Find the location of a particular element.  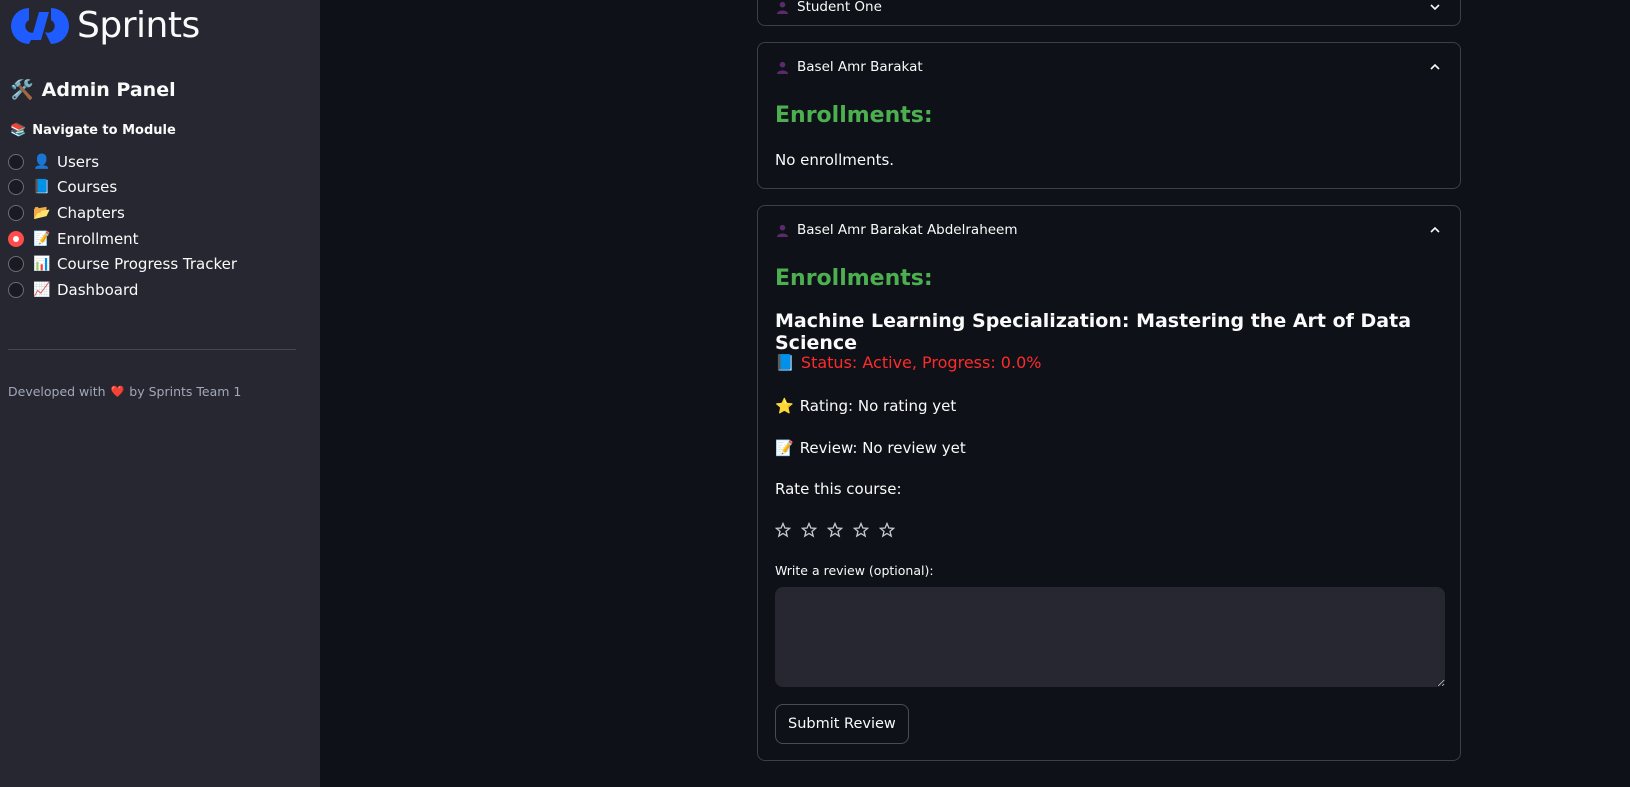

submit-review-button: Submit Review is located at coordinates (842, 724).